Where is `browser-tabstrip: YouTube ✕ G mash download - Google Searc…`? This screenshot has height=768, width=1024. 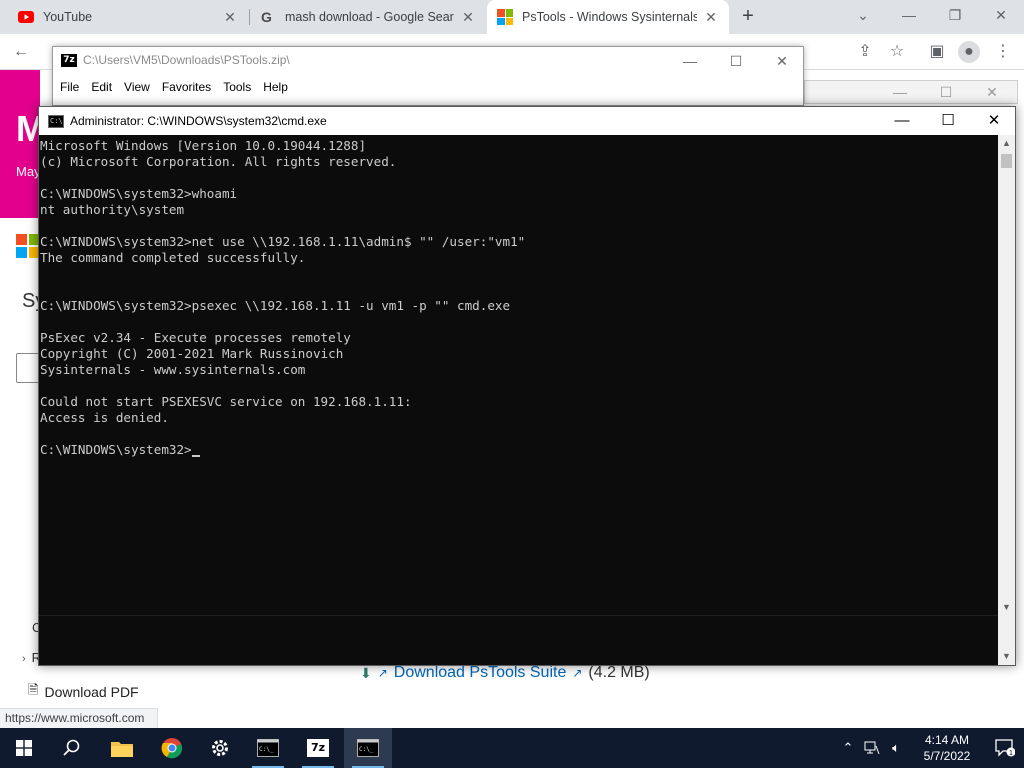 browser-tabstrip: YouTube ✕ G mash download - Google Searc… is located at coordinates (512, 17).